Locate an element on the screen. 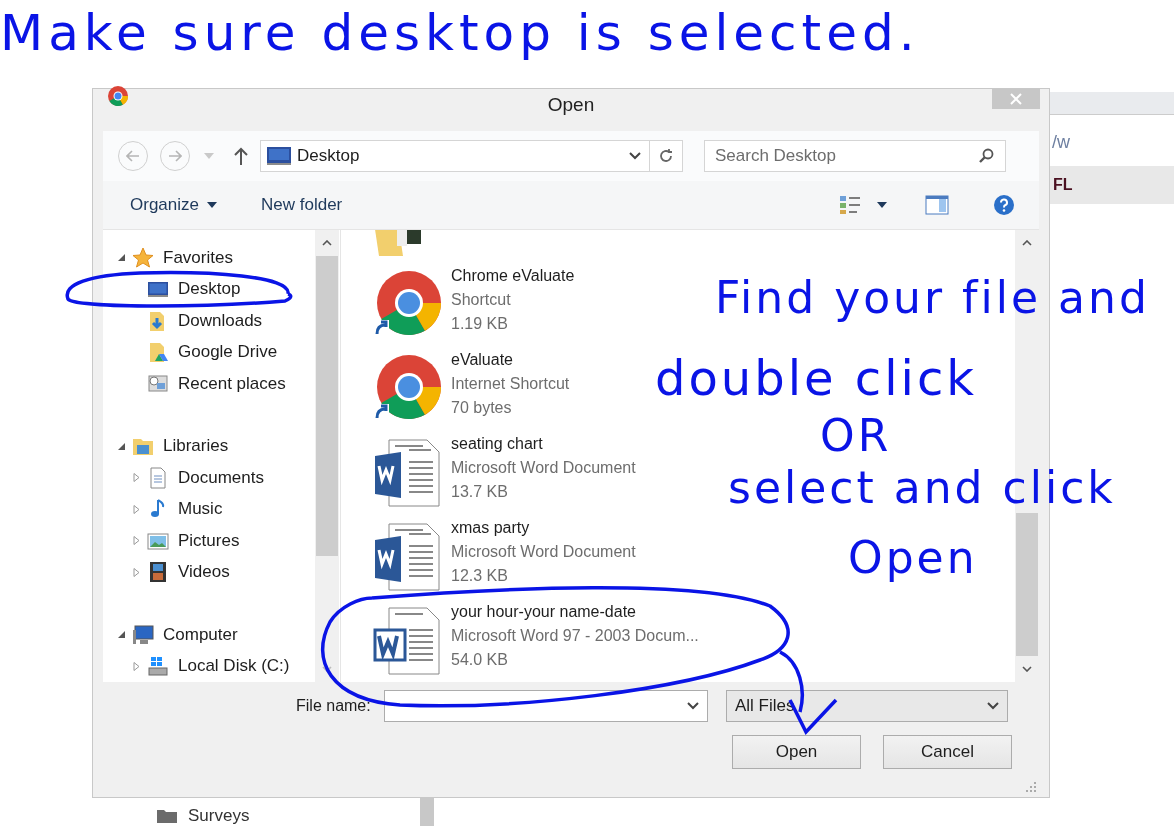 This screenshot has height=826, width=1174. tree-item: Local Disk (C:) is located at coordinates (209, 666).